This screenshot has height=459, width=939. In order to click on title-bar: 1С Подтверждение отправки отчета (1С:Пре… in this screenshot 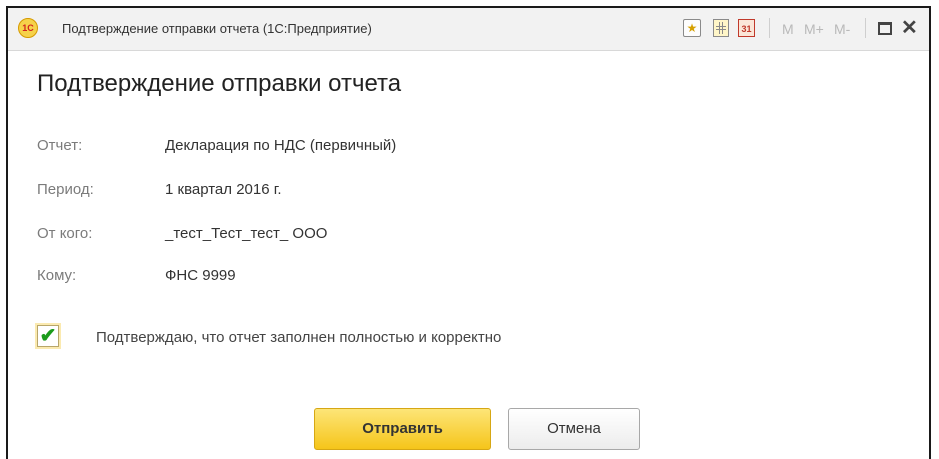, I will do `click(468, 29)`.